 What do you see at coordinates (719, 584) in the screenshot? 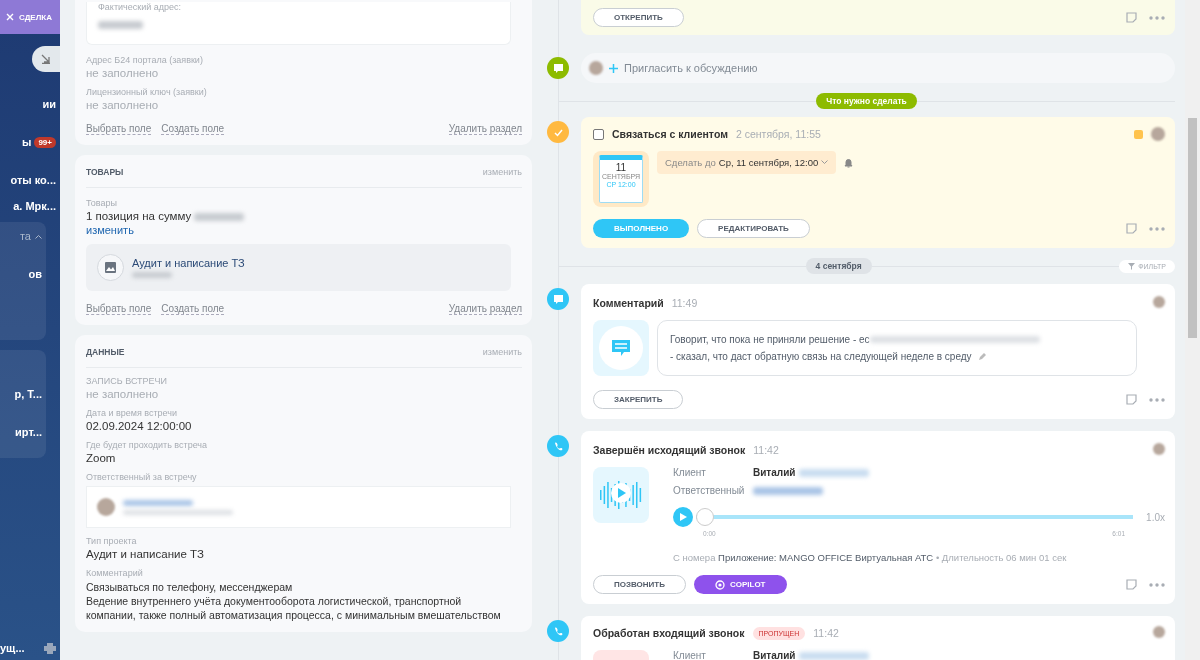
I see `copilot-icon` at bounding box center [719, 584].